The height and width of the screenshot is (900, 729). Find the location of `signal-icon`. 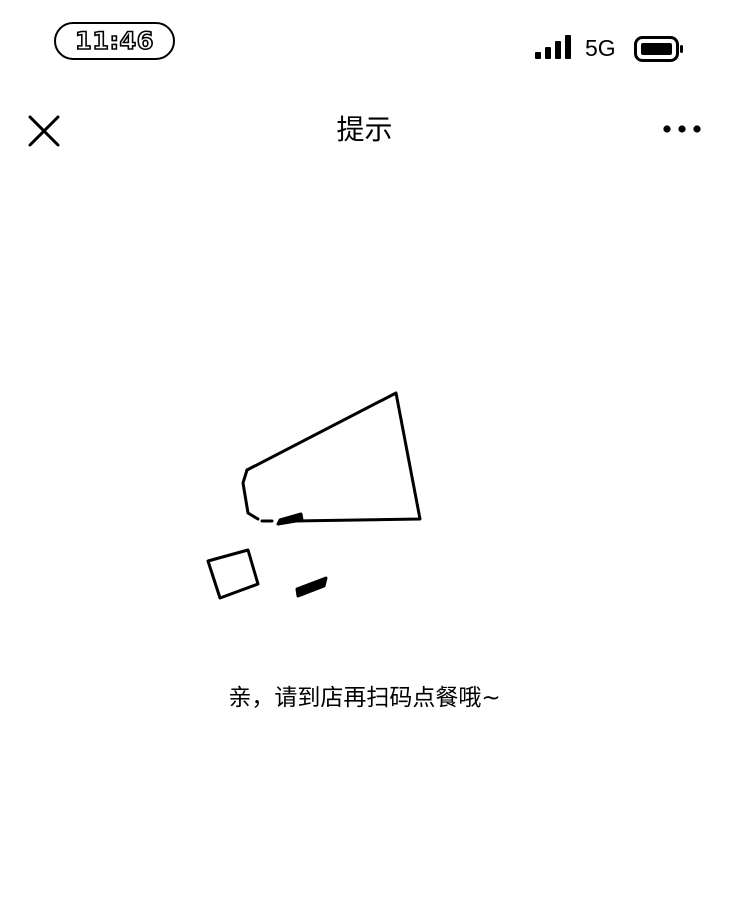

signal-icon is located at coordinates (553, 47).